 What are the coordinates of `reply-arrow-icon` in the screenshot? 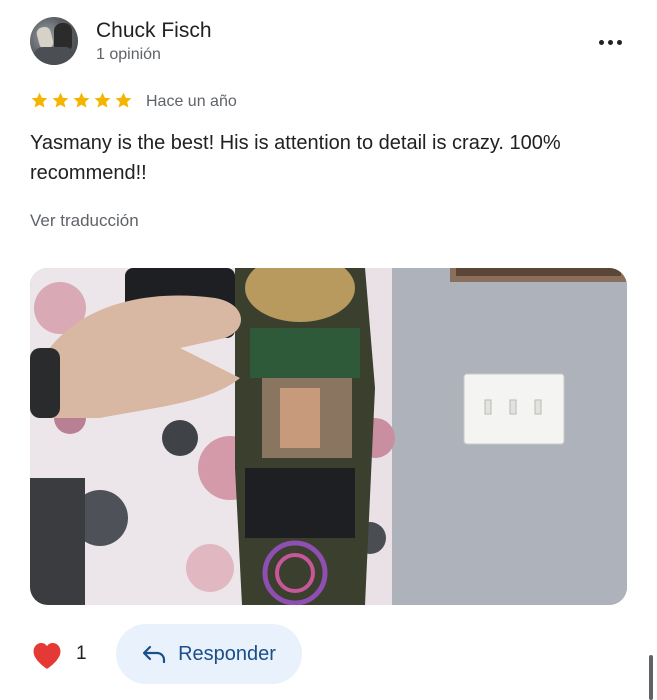 It's located at (154, 654).